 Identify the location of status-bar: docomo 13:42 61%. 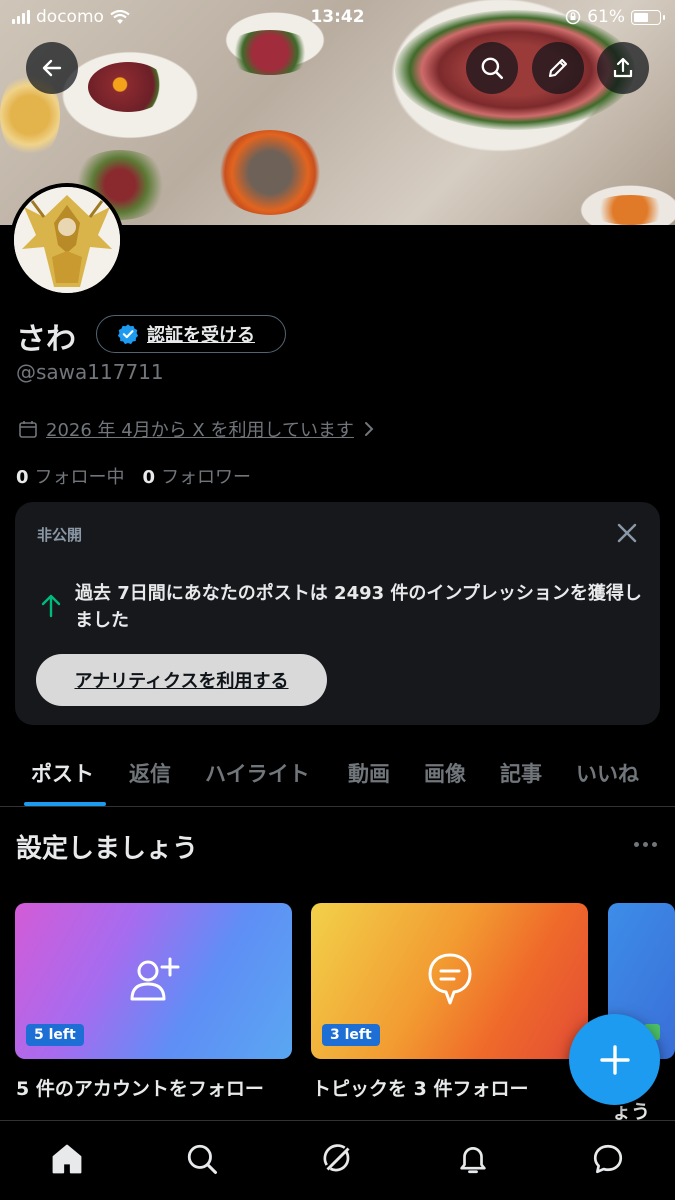
(337, 17).